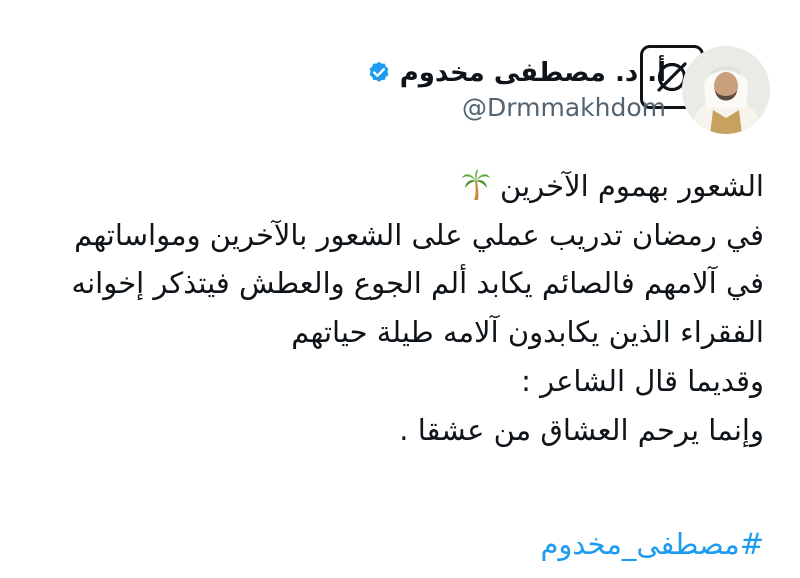 The image size is (800, 578). I want to click on post-text-line: وقديما قال الشاعر :, so click(642, 380).